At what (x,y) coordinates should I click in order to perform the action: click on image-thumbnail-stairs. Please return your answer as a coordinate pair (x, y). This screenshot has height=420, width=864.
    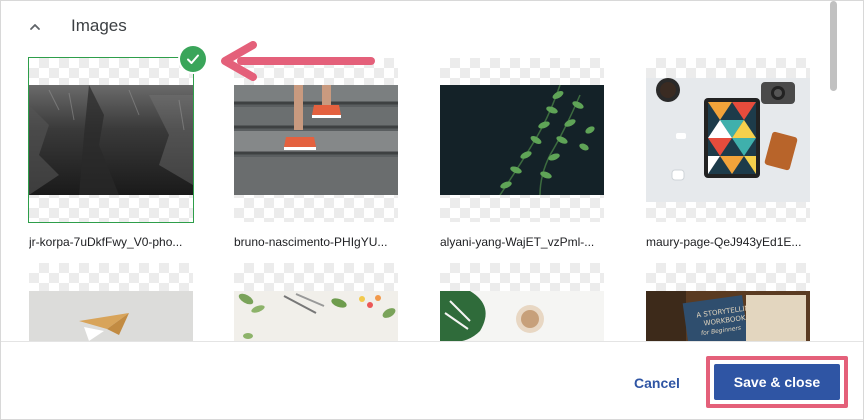
    Looking at the image, I should click on (316, 140).